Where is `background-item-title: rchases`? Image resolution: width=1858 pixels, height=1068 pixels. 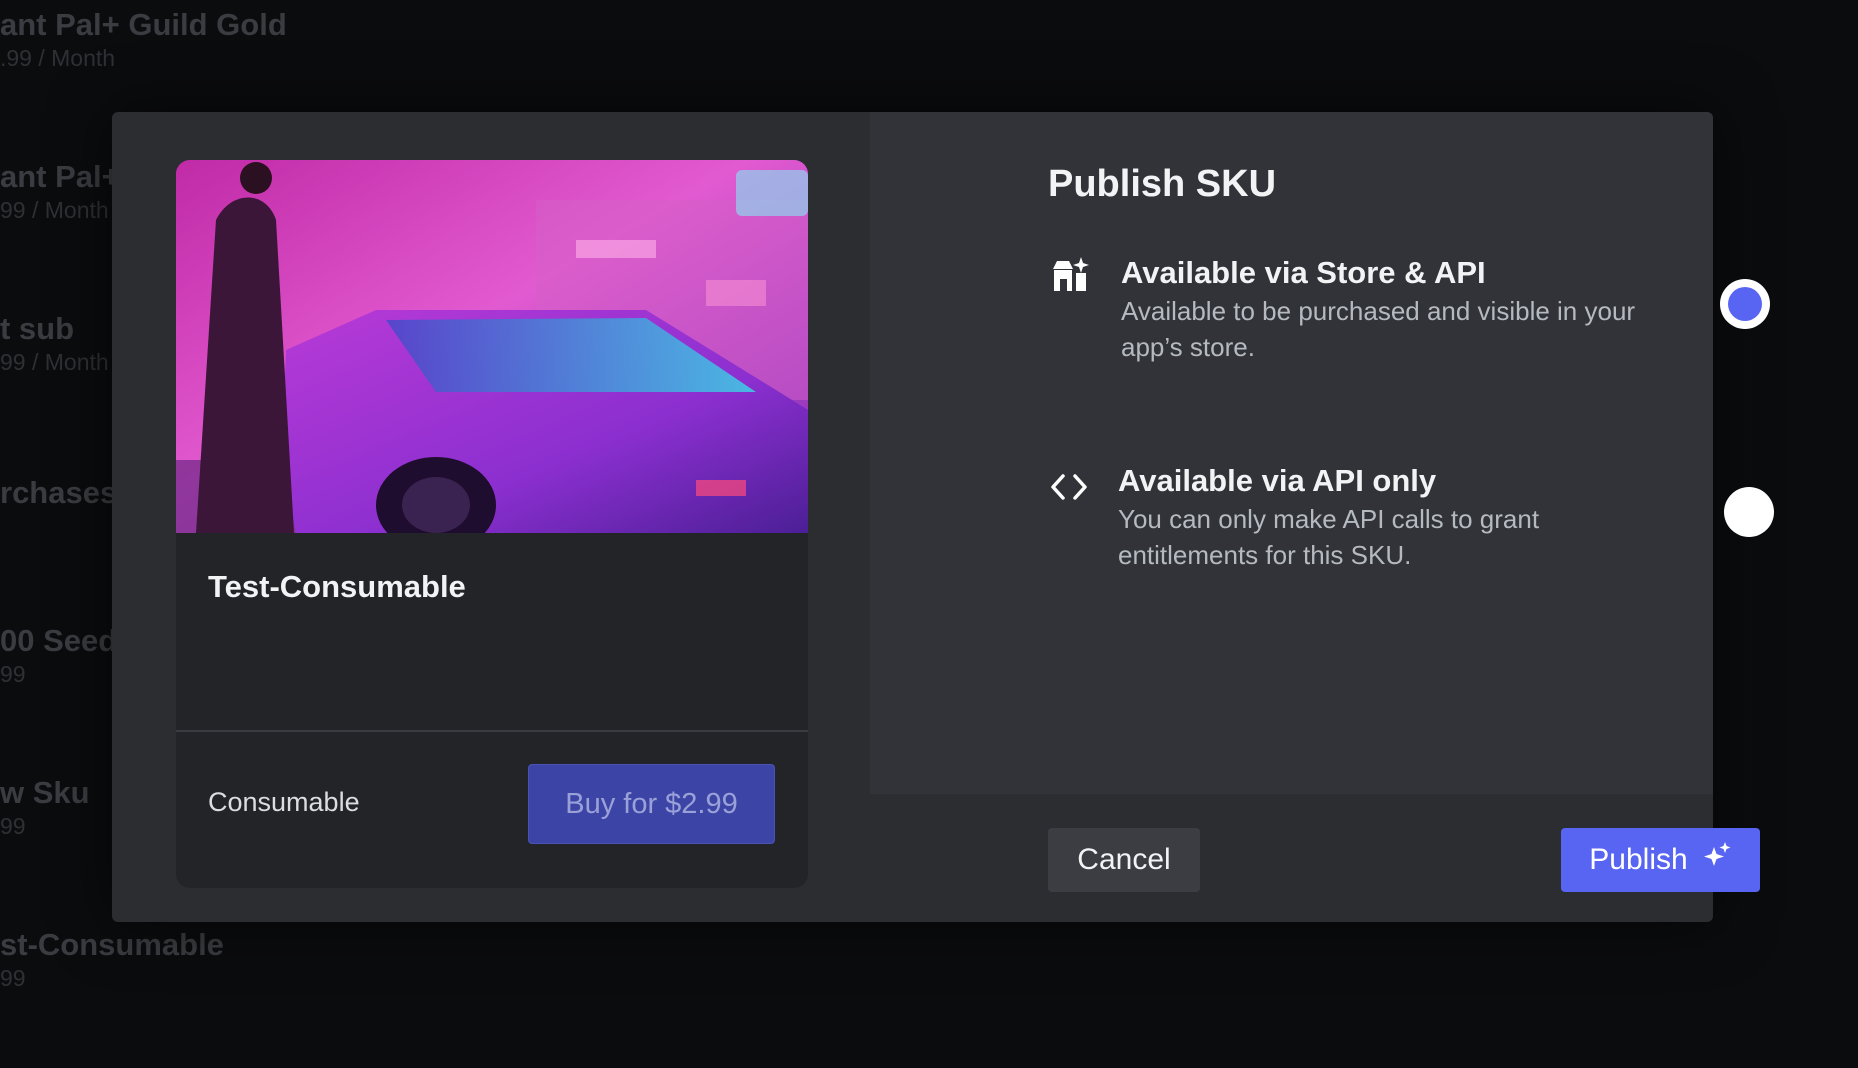
background-item-title: rchases is located at coordinates (59, 492).